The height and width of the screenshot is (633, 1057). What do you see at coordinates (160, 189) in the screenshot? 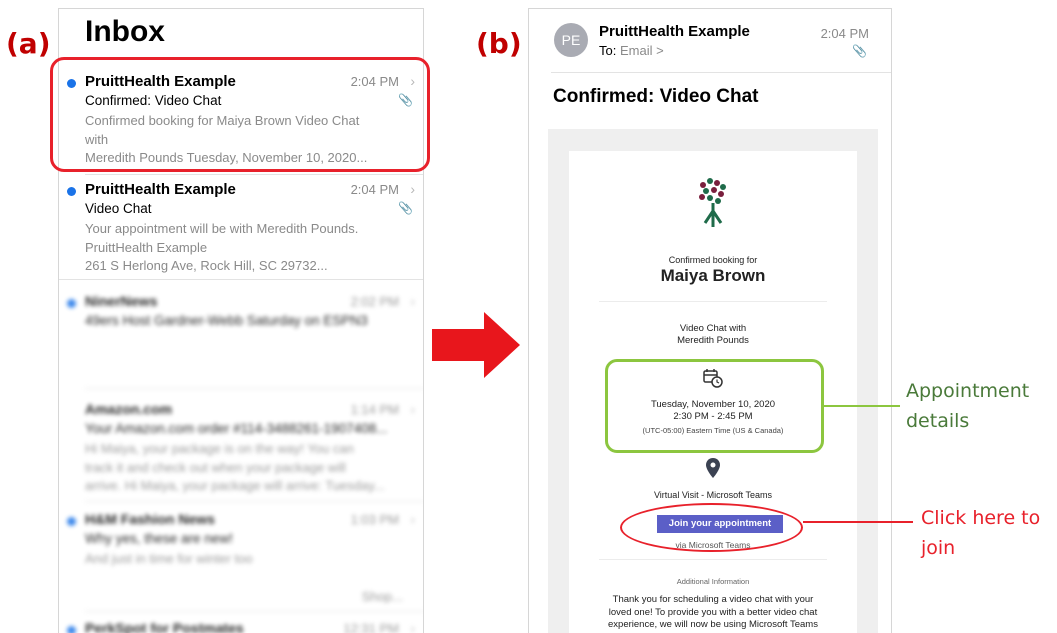
I see `email-sender: PruittHealth Example` at bounding box center [160, 189].